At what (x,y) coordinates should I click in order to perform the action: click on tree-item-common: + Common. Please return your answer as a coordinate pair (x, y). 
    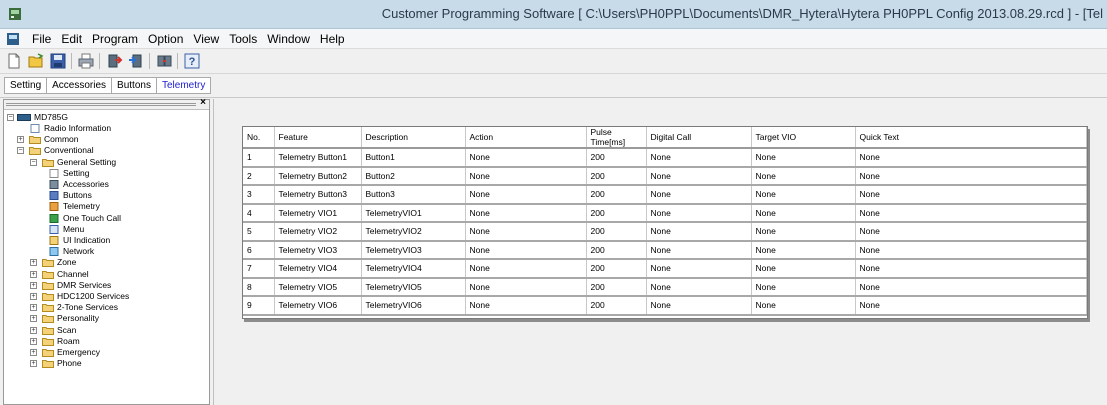
    Looking at the image, I should click on (104, 139).